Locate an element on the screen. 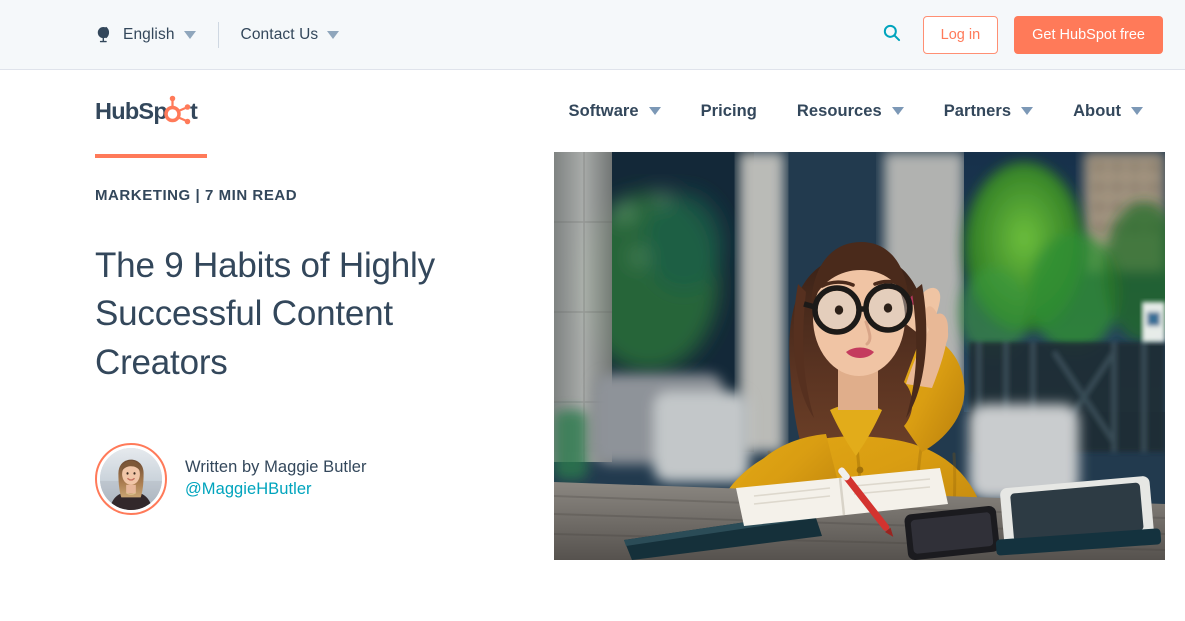 This screenshot has width=1185, height=621. avatar-image is located at coordinates (131, 478).